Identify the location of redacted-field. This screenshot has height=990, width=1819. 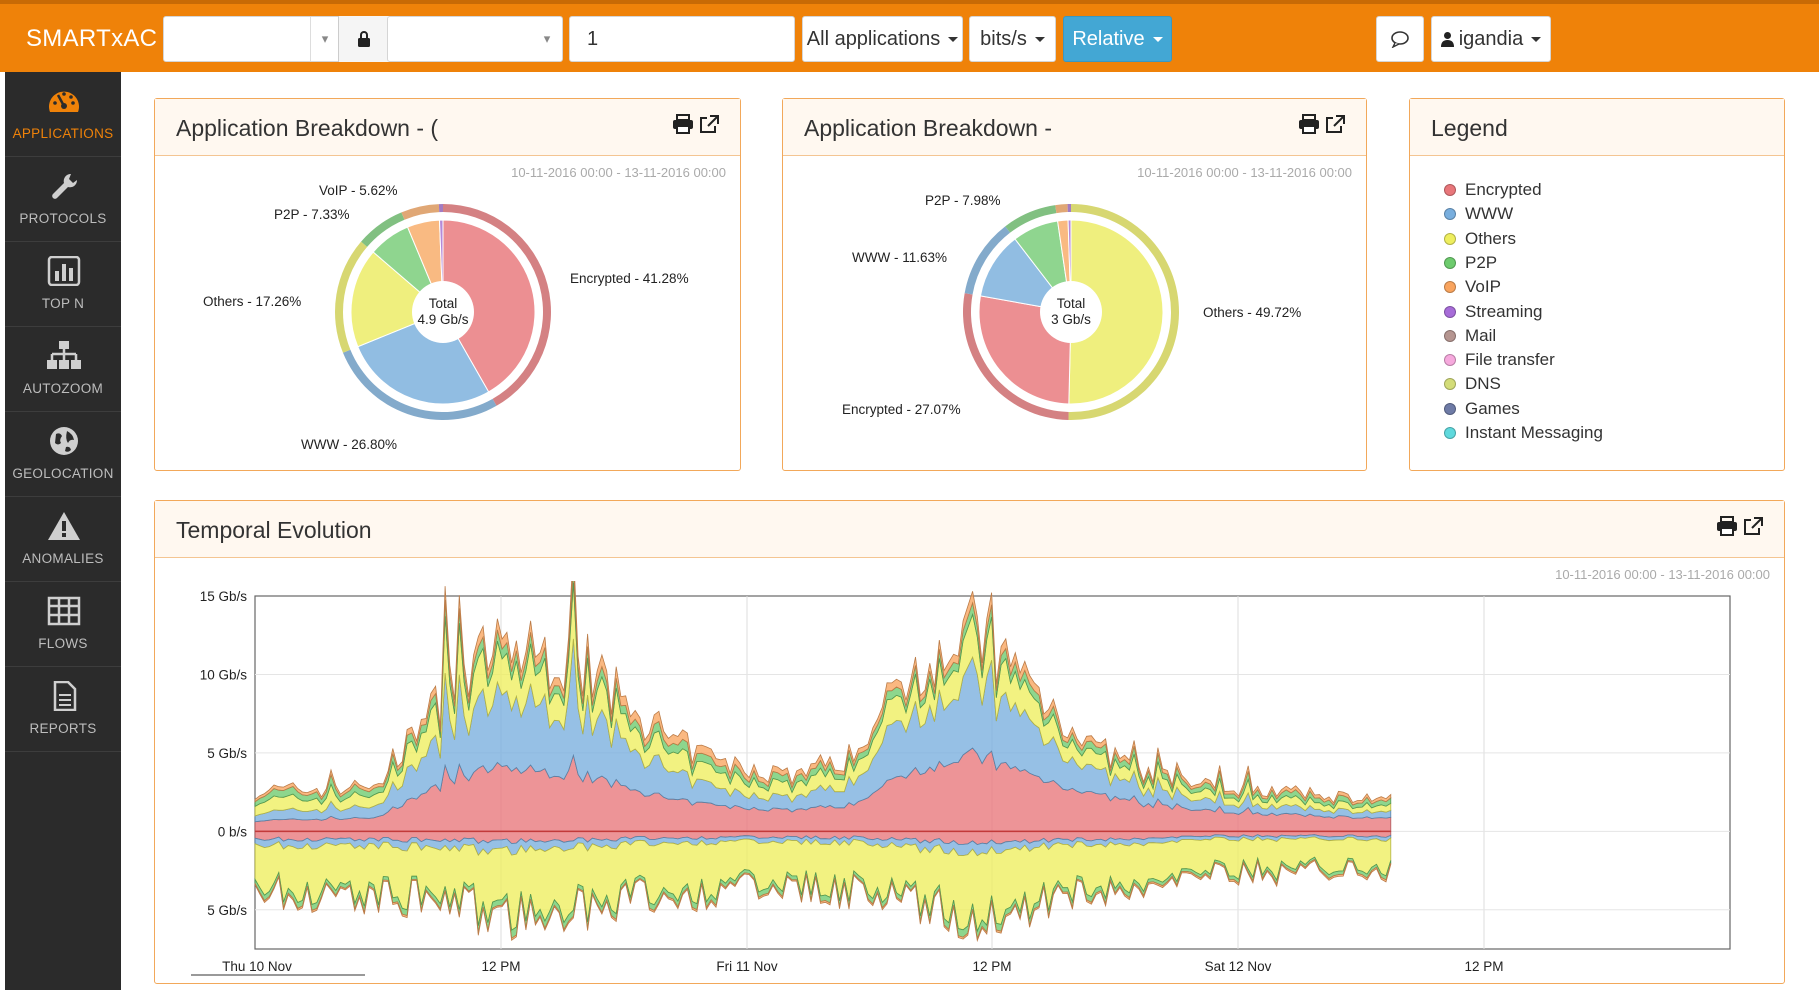
(460, 39).